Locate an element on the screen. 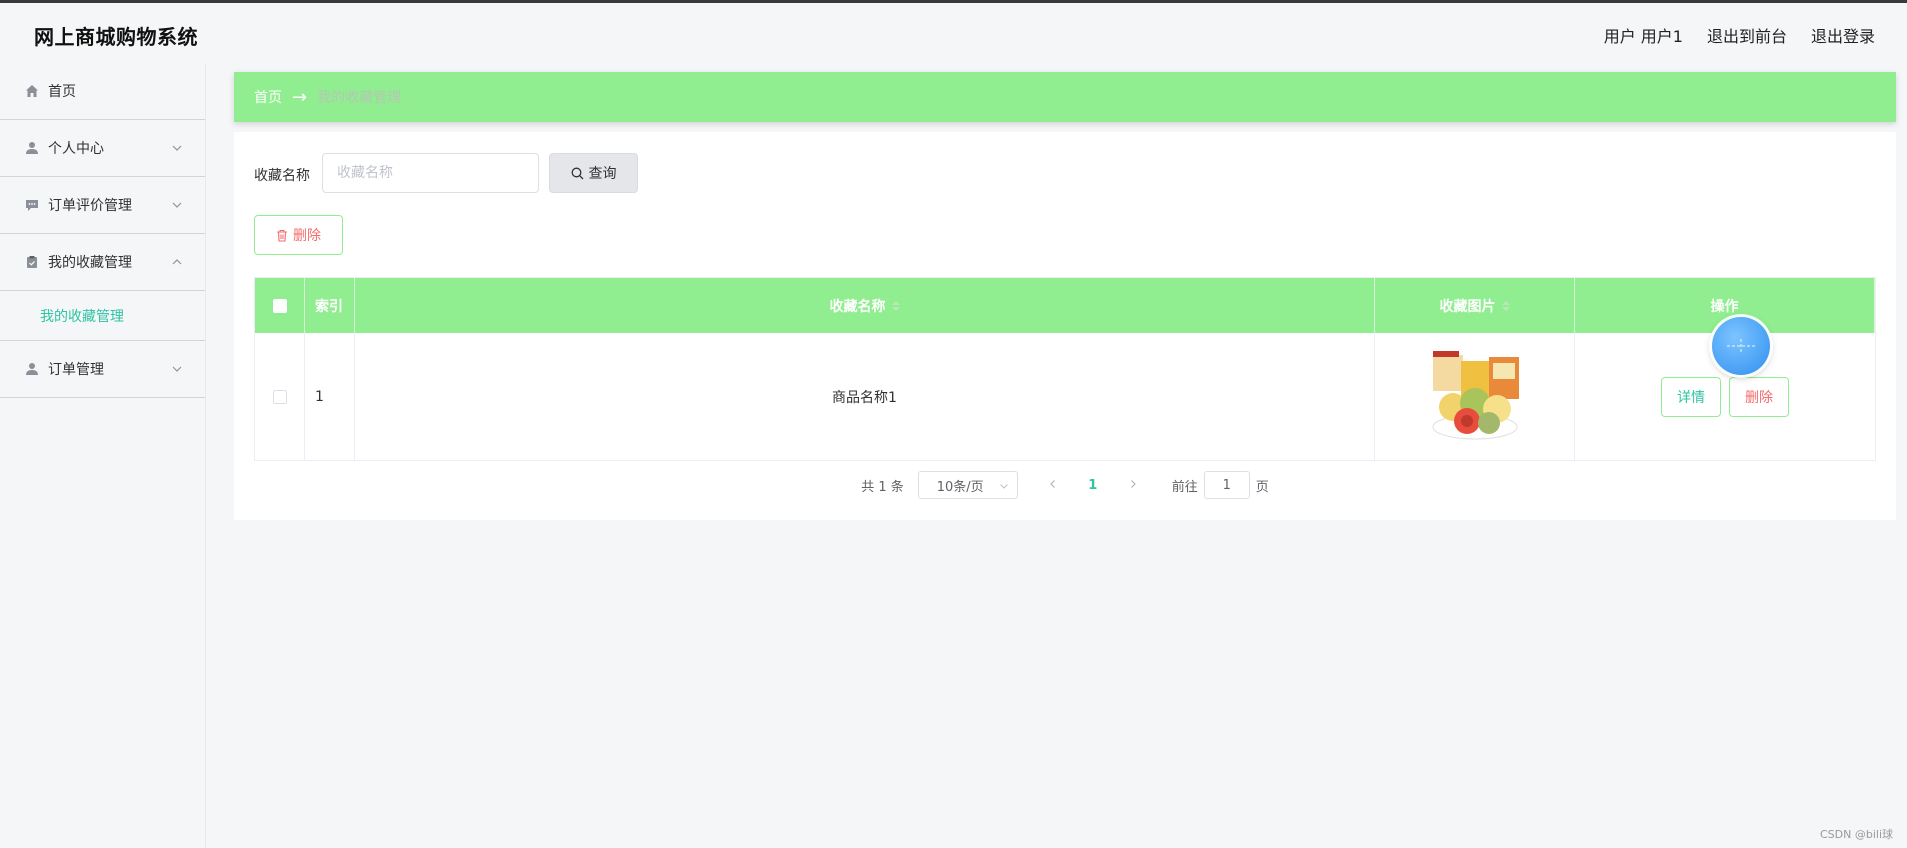  product-thumbnail is located at coordinates (1475, 397).